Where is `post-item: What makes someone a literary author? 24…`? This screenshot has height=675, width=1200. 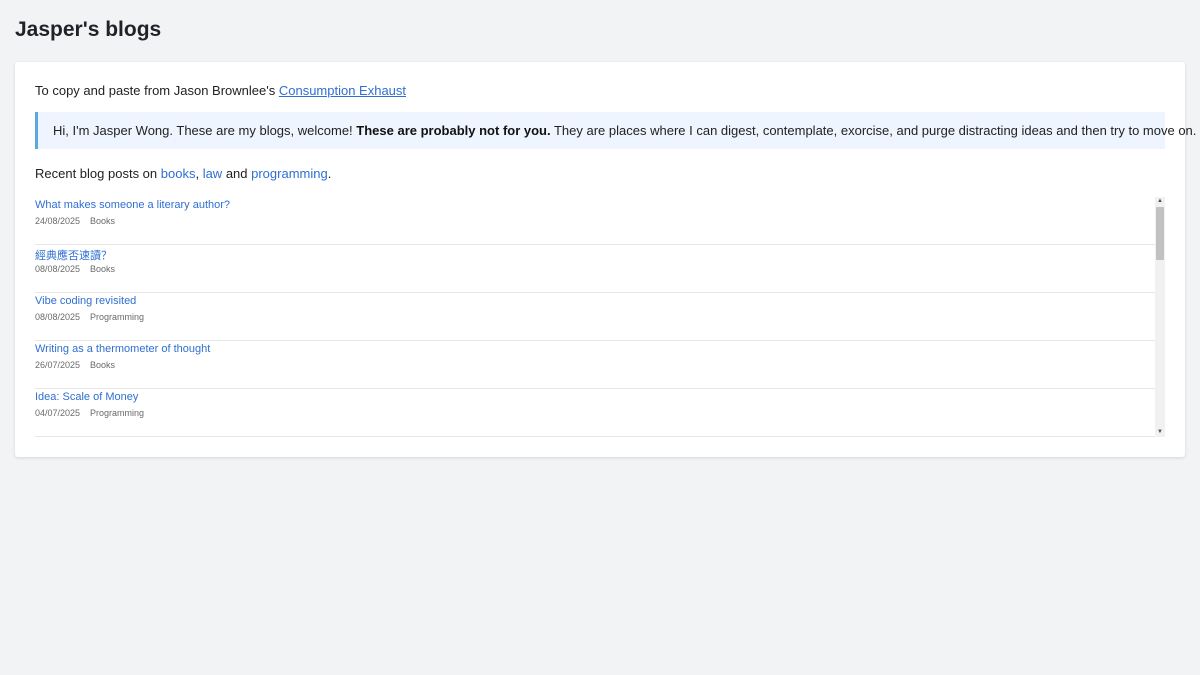
post-item: What makes someone a literary author? 24… is located at coordinates (595, 221).